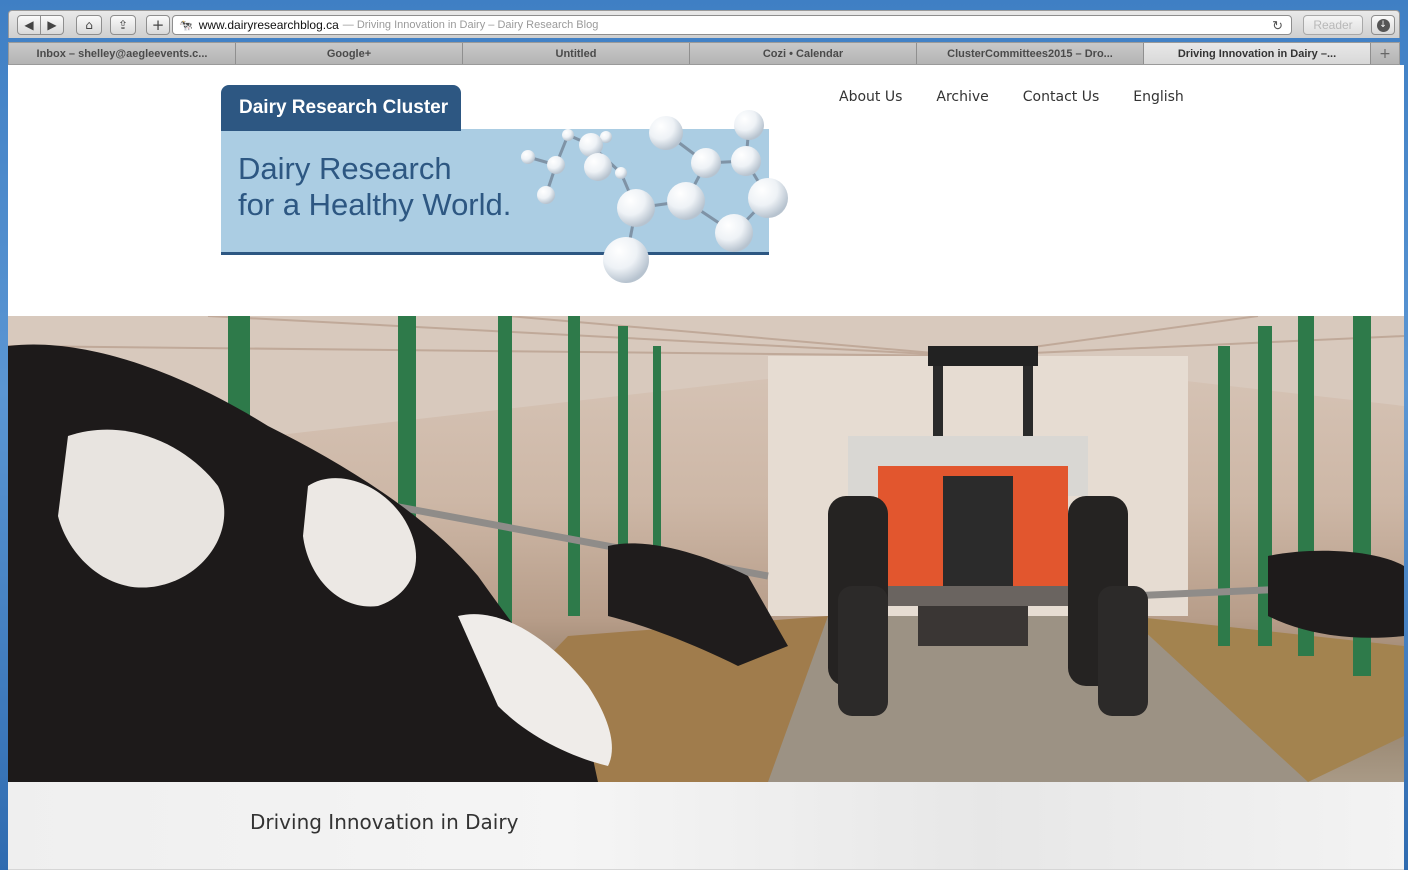  I want to click on hero-caption-bar: Driving Innovation in Dairy, so click(706, 826).